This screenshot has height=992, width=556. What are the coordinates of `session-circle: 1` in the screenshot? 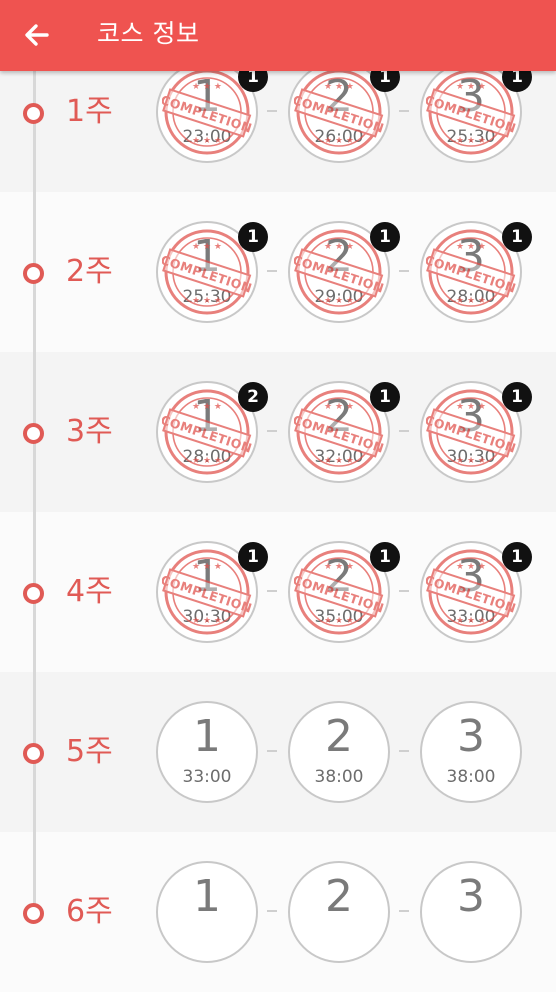 It's located at (207, 912).